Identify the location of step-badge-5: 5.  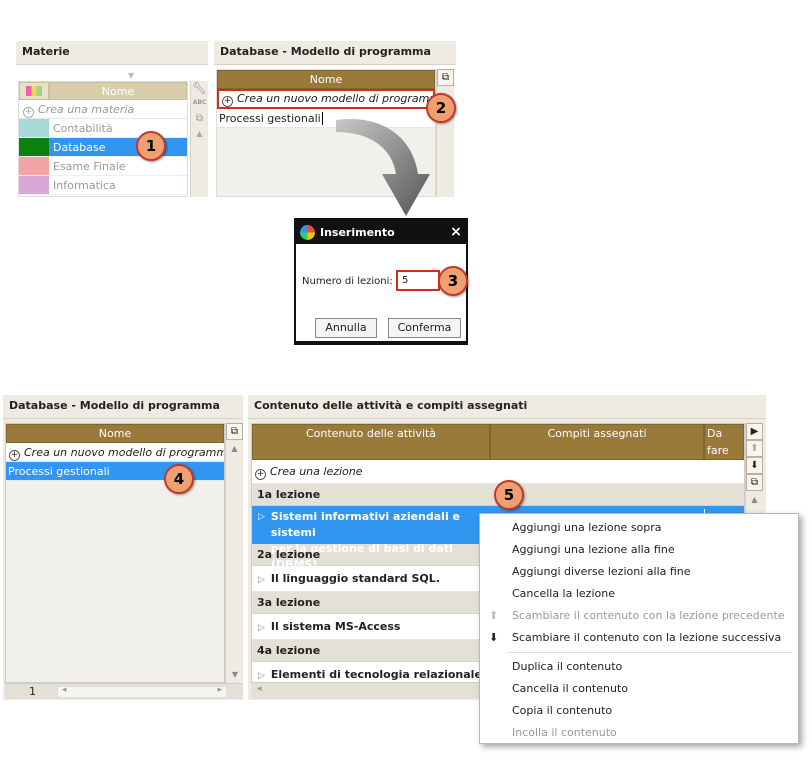
(509, 495).